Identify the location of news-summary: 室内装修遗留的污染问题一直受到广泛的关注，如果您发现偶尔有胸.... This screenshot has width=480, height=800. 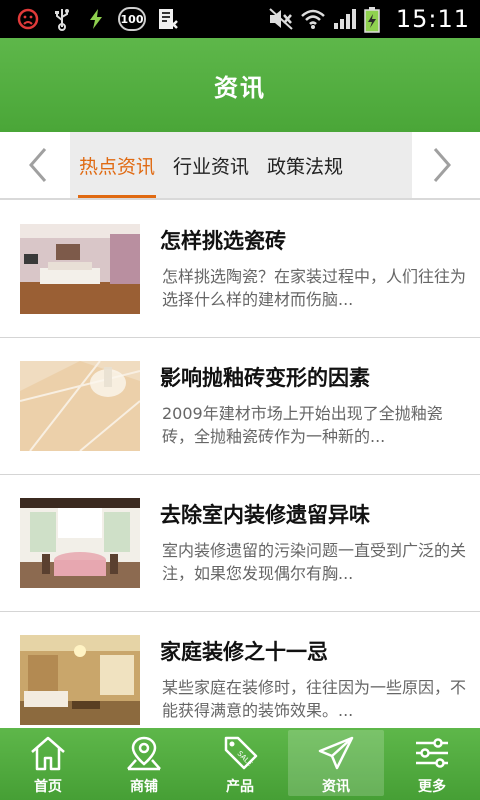
(314, 562).